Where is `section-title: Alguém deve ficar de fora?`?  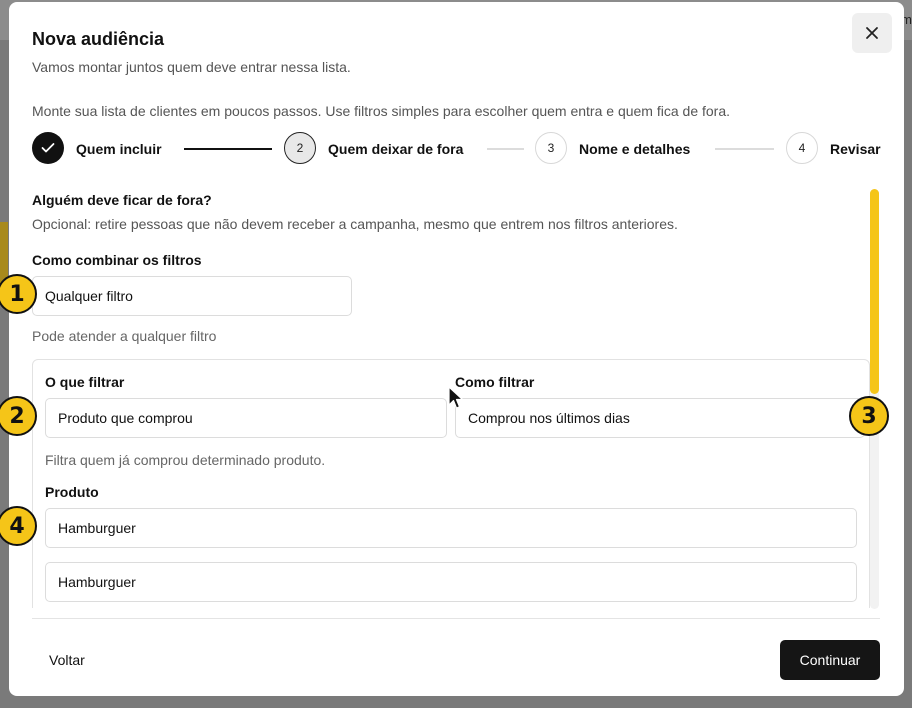 section-title: Alguém deve ficar de fora? is located at coordinates (122, 200).